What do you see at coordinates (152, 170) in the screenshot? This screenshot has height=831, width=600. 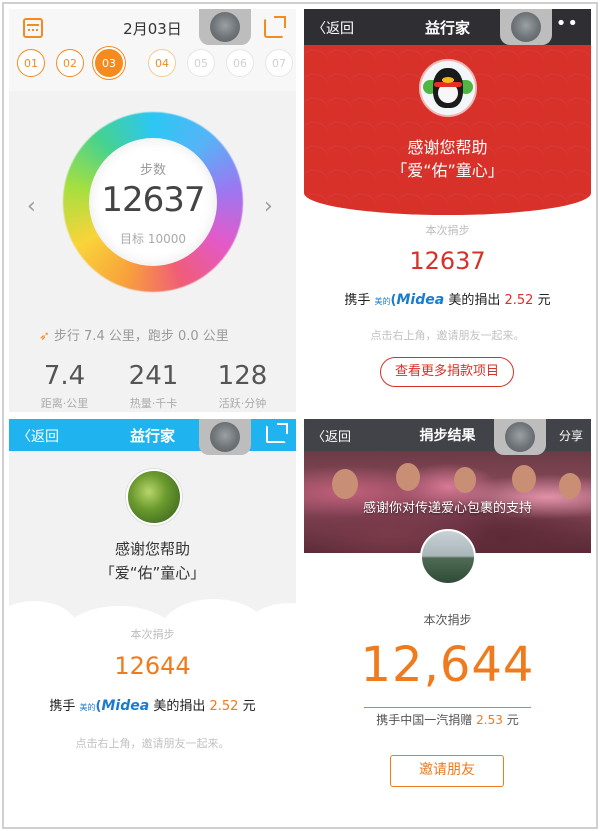 I see `steps-title: 步数` at bounding box center [152, 170].